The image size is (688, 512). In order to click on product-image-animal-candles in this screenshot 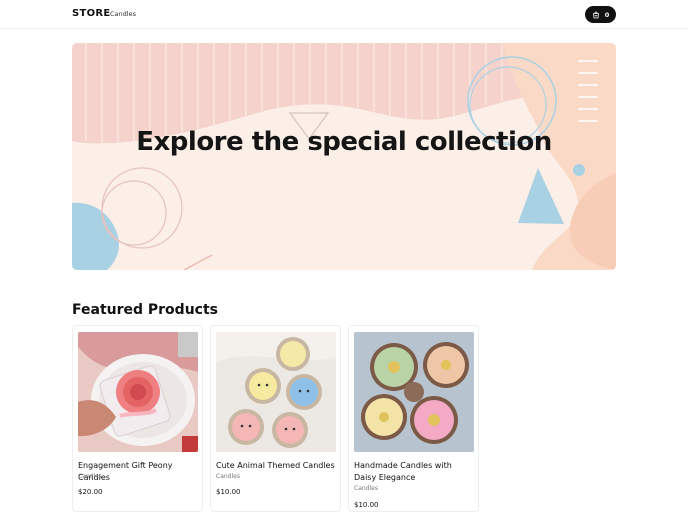, I will do `click(276, 392)`.